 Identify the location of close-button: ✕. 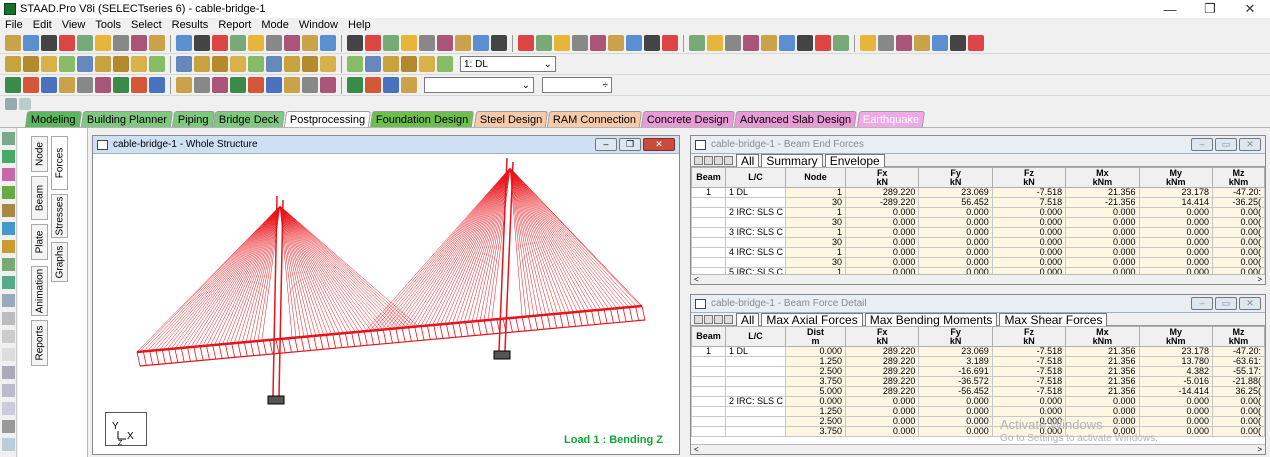
(1250, 9).